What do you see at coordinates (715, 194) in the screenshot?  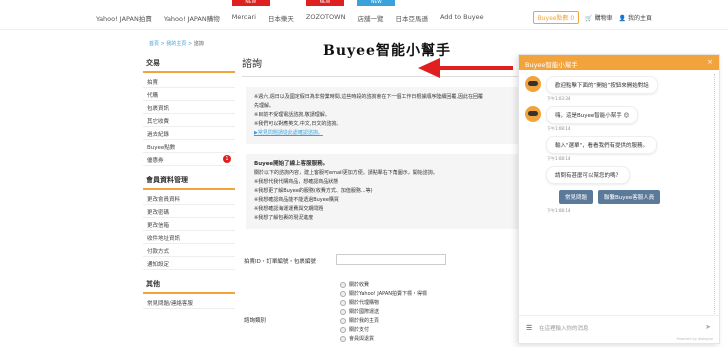 I see `chat-scrollbar` at bounding box center [715, 194].